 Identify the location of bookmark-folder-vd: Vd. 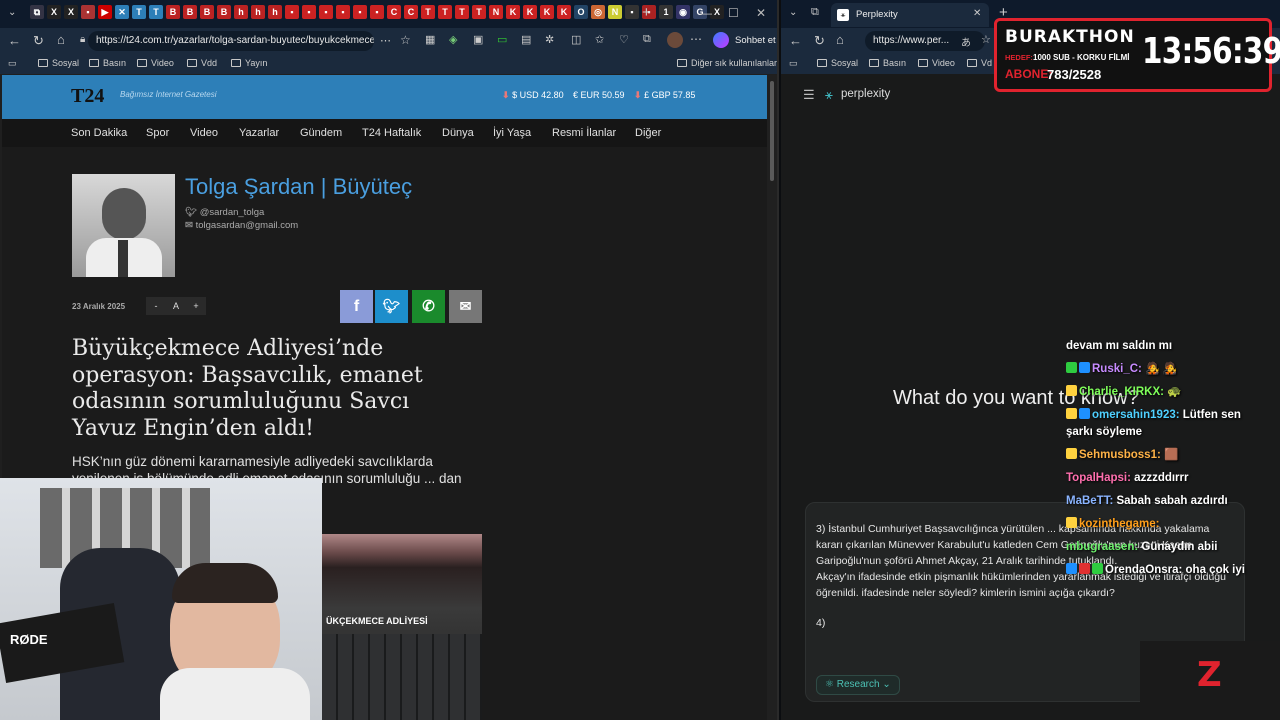
(979, 63).